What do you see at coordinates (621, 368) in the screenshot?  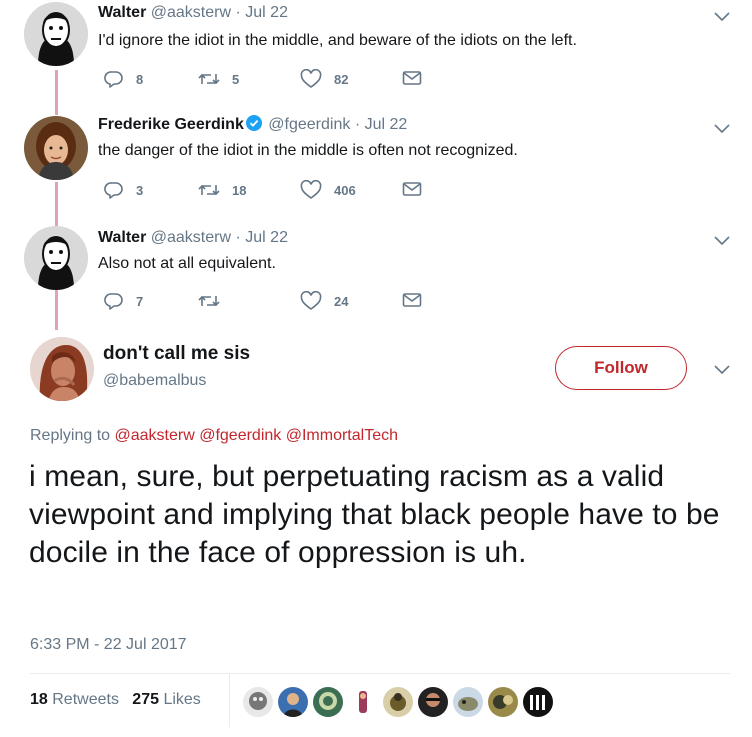 I see `follow-button: Follow` at bounding box center [621, 368].